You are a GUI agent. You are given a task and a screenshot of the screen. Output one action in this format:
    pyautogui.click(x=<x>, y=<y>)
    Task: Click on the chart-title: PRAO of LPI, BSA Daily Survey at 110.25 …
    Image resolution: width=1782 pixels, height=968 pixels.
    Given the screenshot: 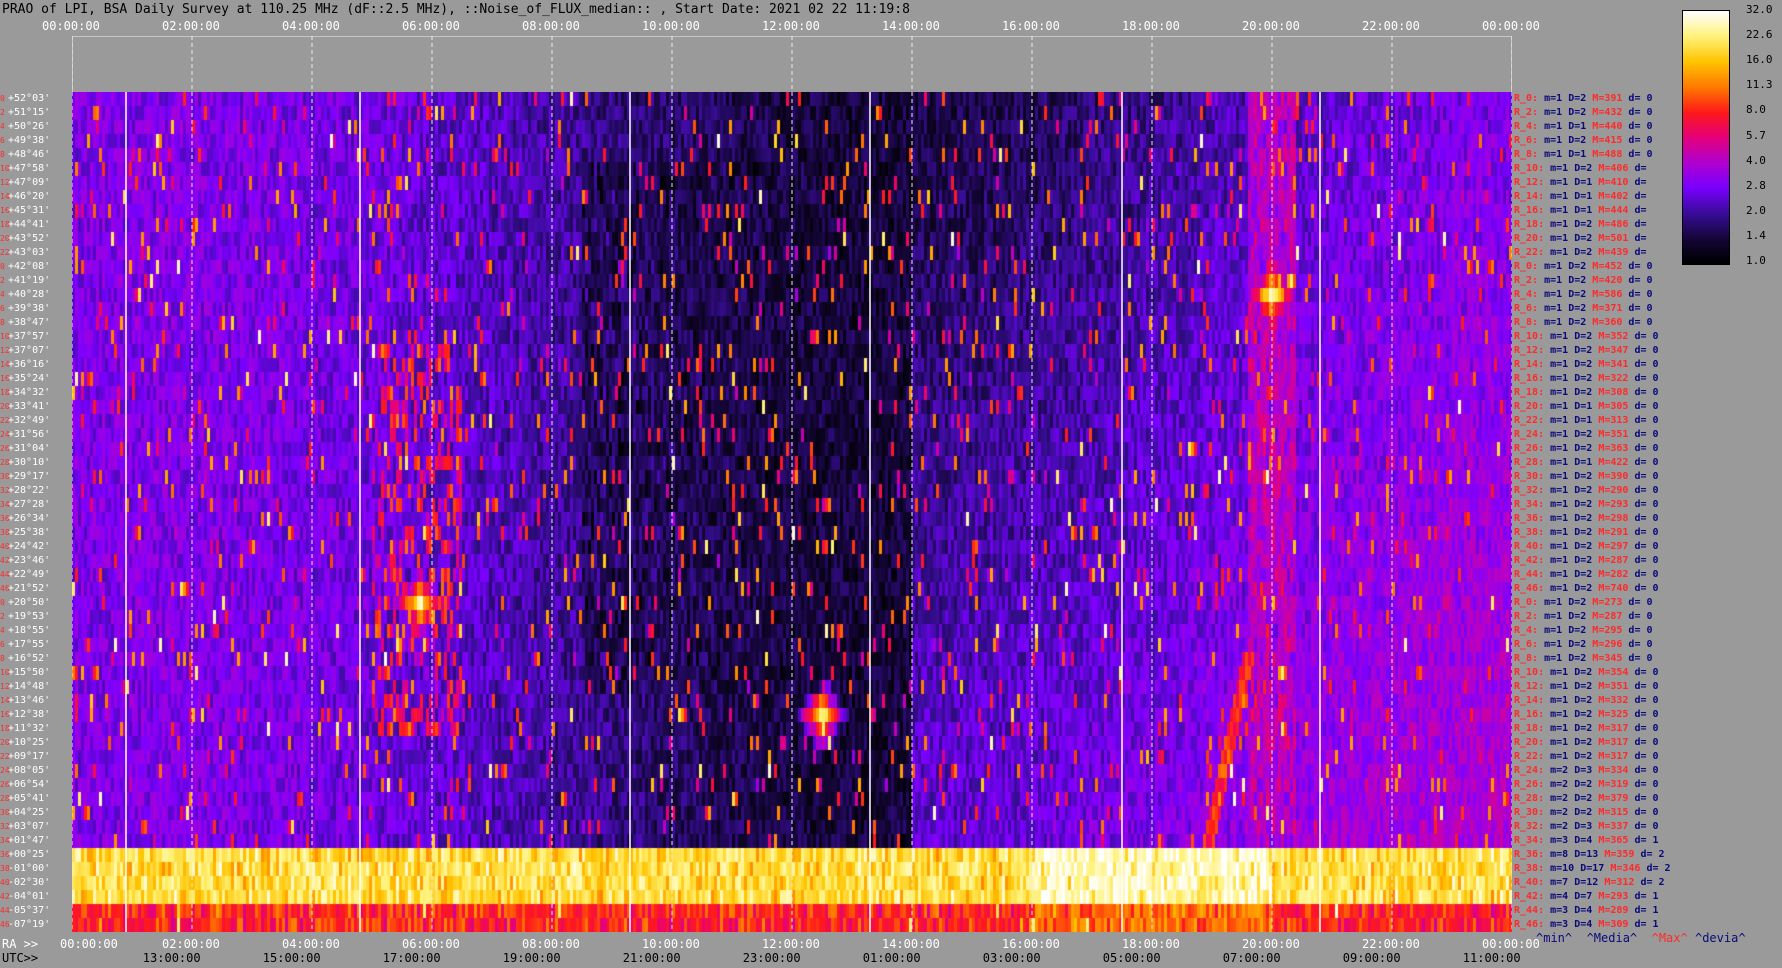 What is the action you would take?
    pyautogui.click(x=456, y=9)
    